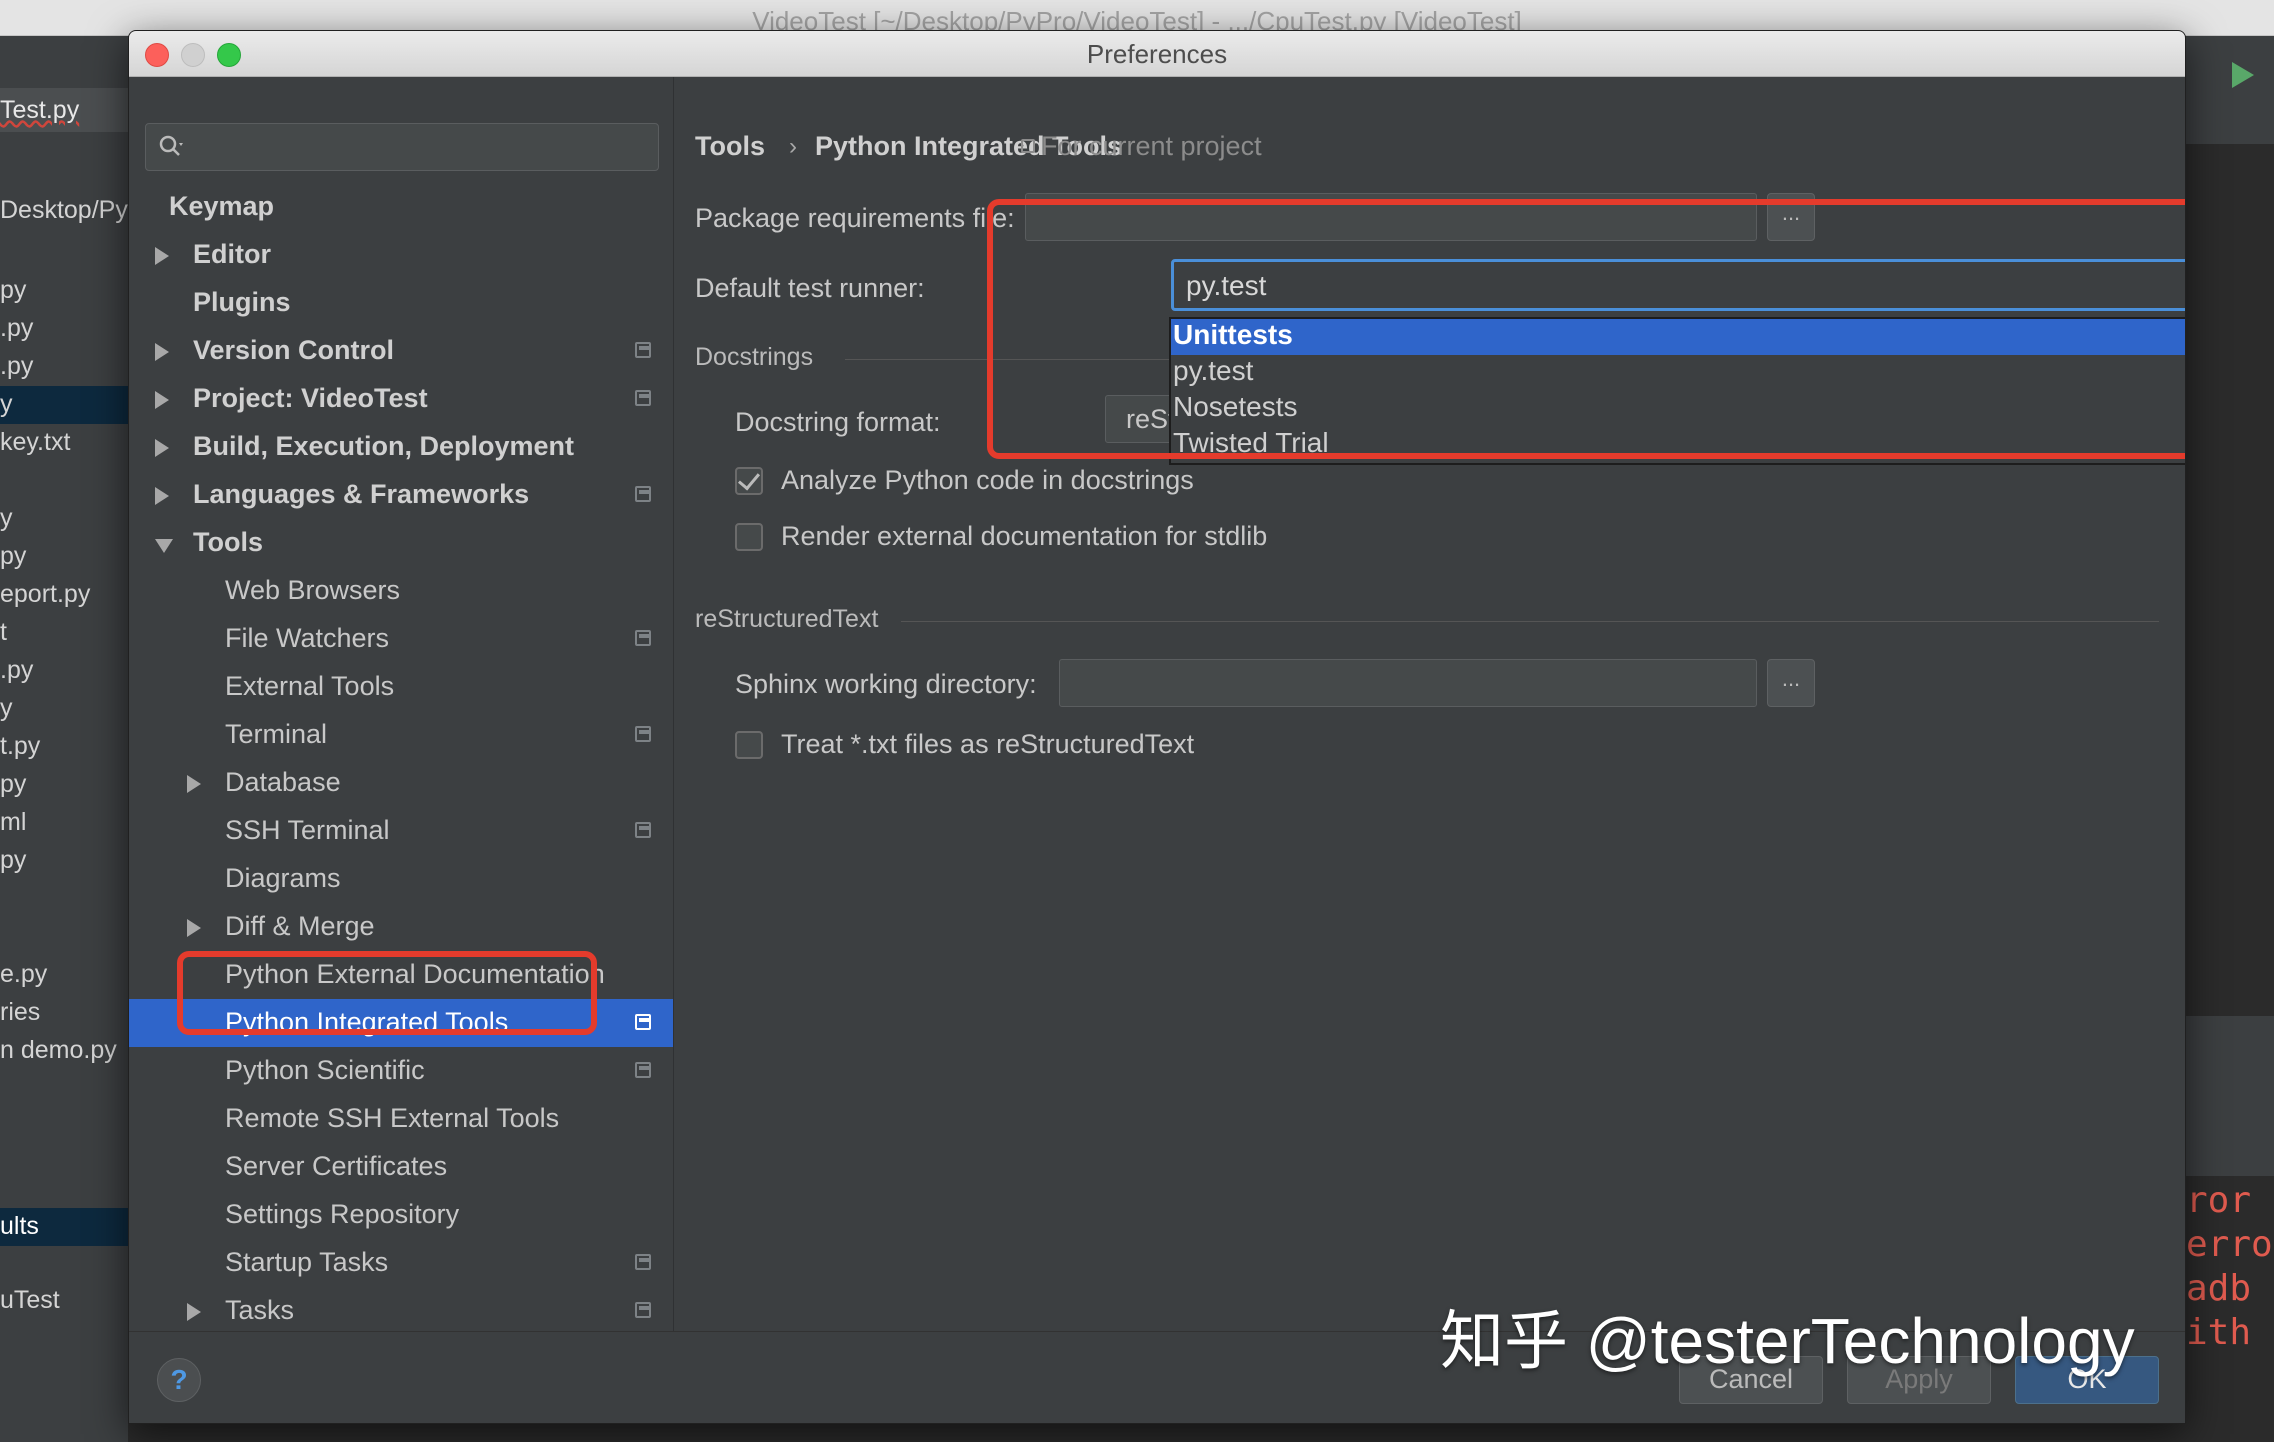 The image size is (2274, 1442). I want to click on search-icon, so click(171, 145).